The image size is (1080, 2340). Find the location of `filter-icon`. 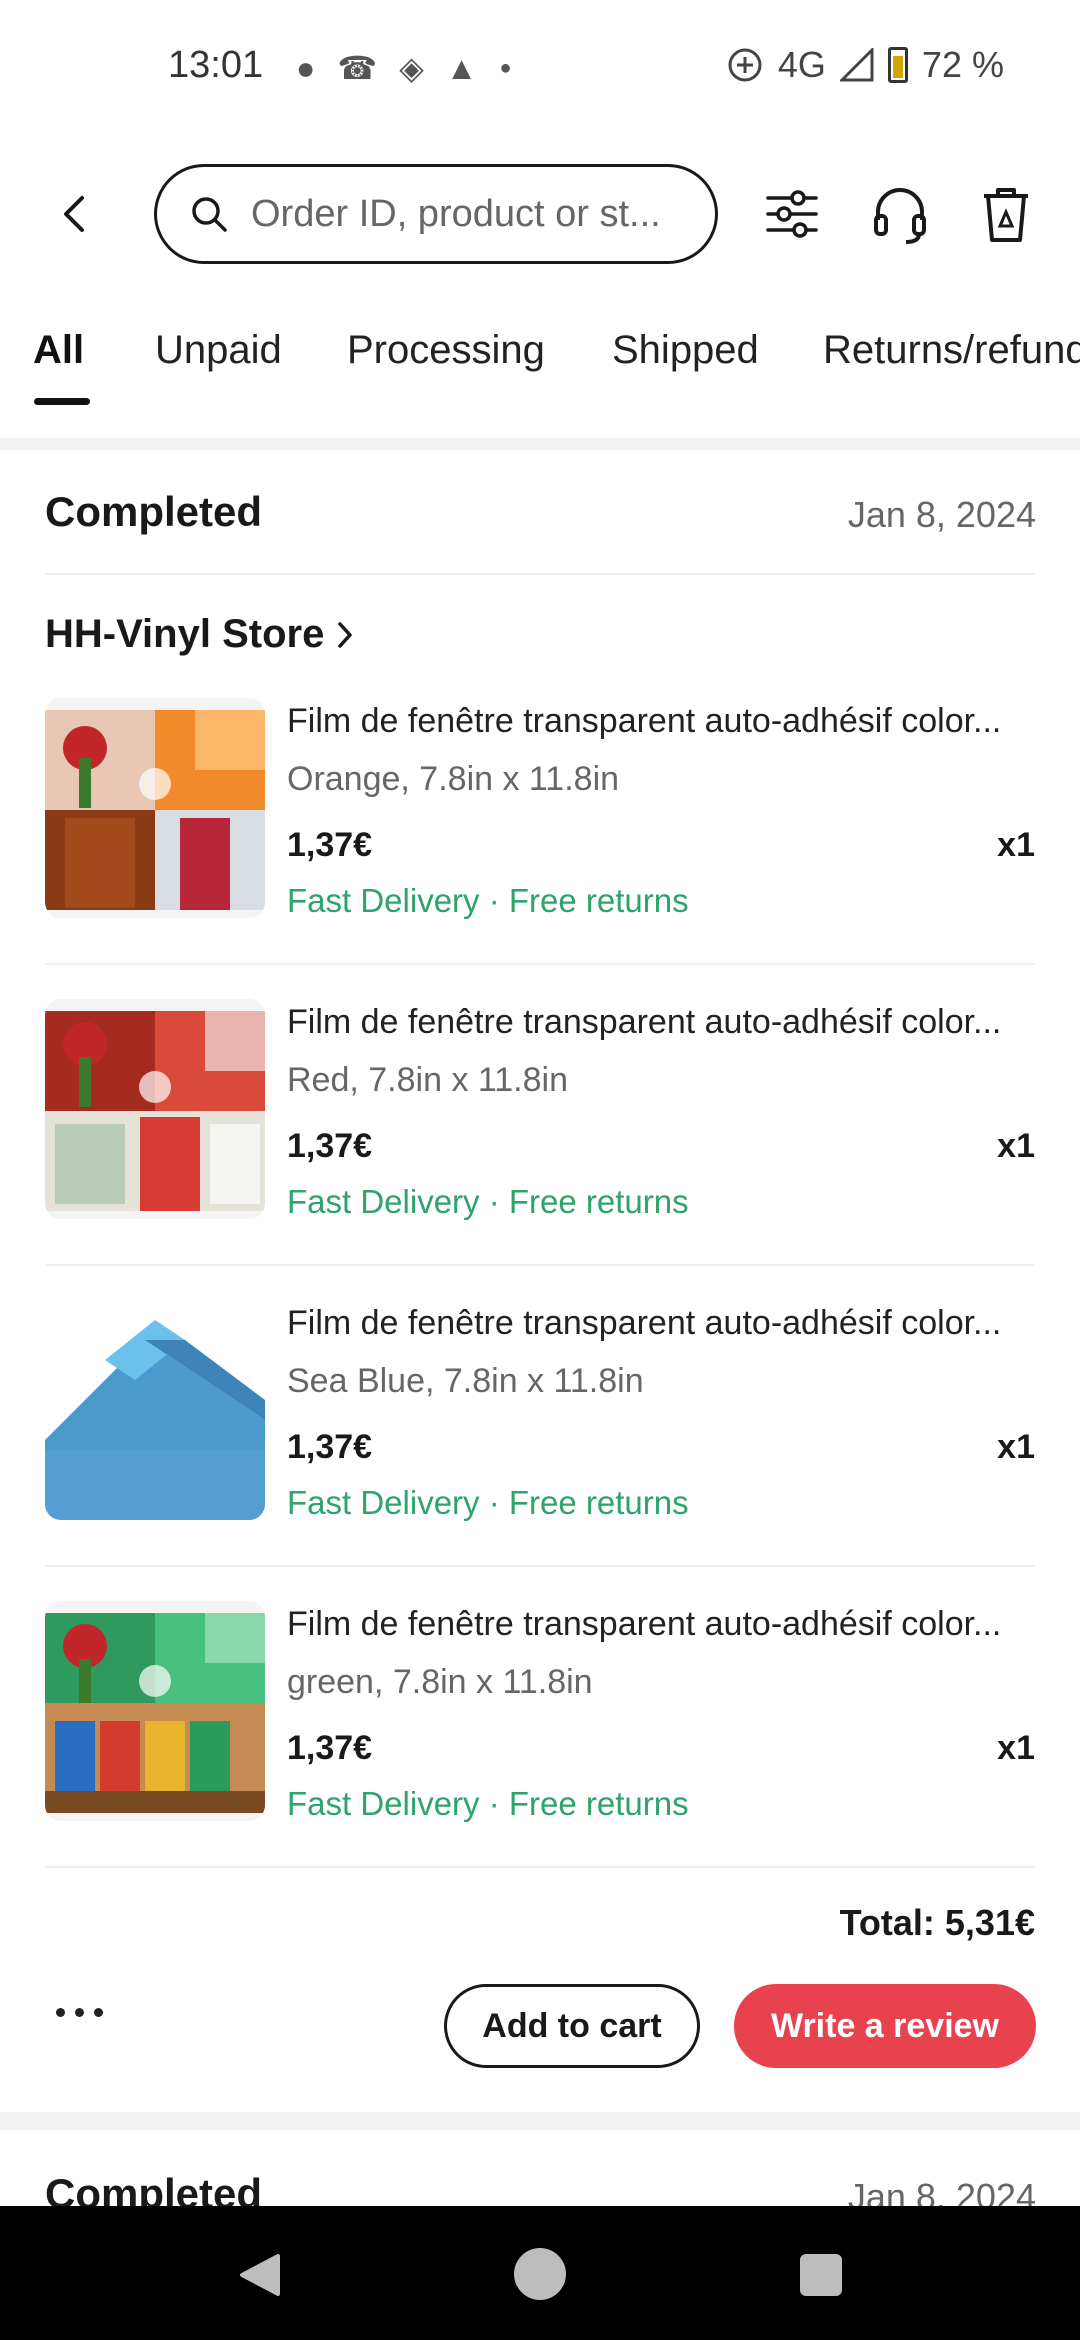

filter-icon is located at coordinates (792, 214).